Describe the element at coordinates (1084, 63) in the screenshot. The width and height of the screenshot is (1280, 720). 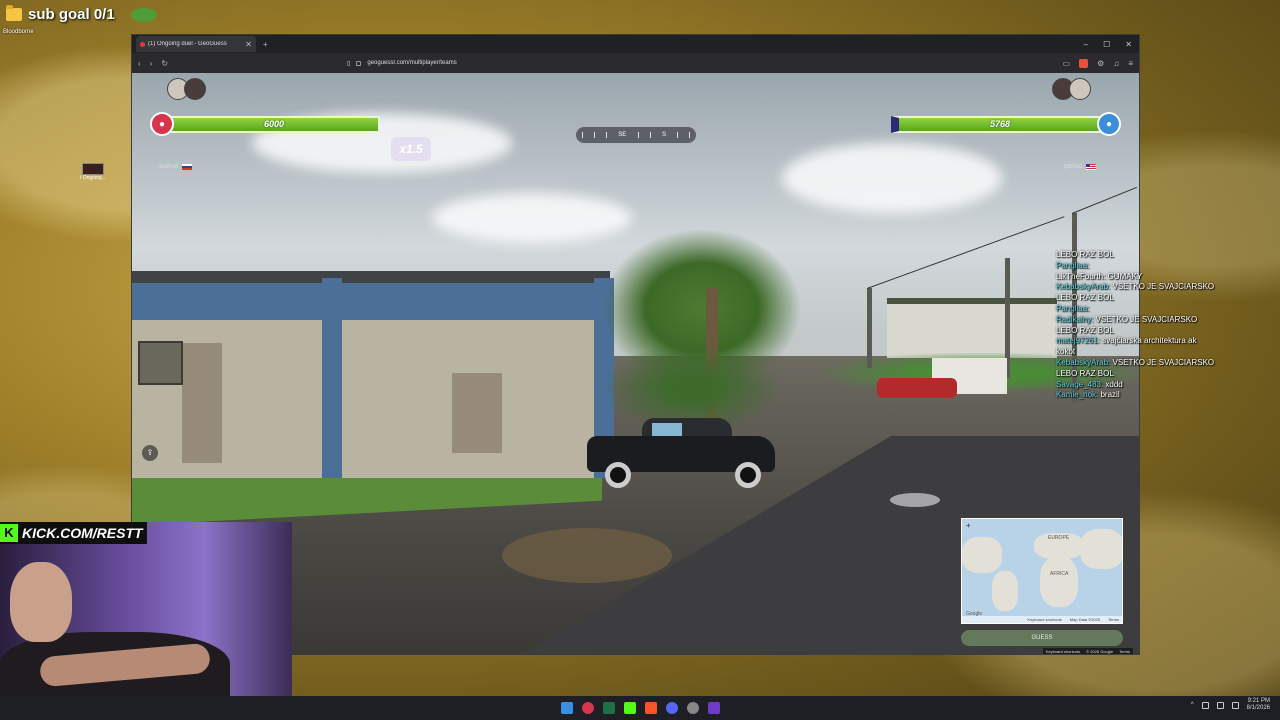
I see `brave-shield-icon` at that location.